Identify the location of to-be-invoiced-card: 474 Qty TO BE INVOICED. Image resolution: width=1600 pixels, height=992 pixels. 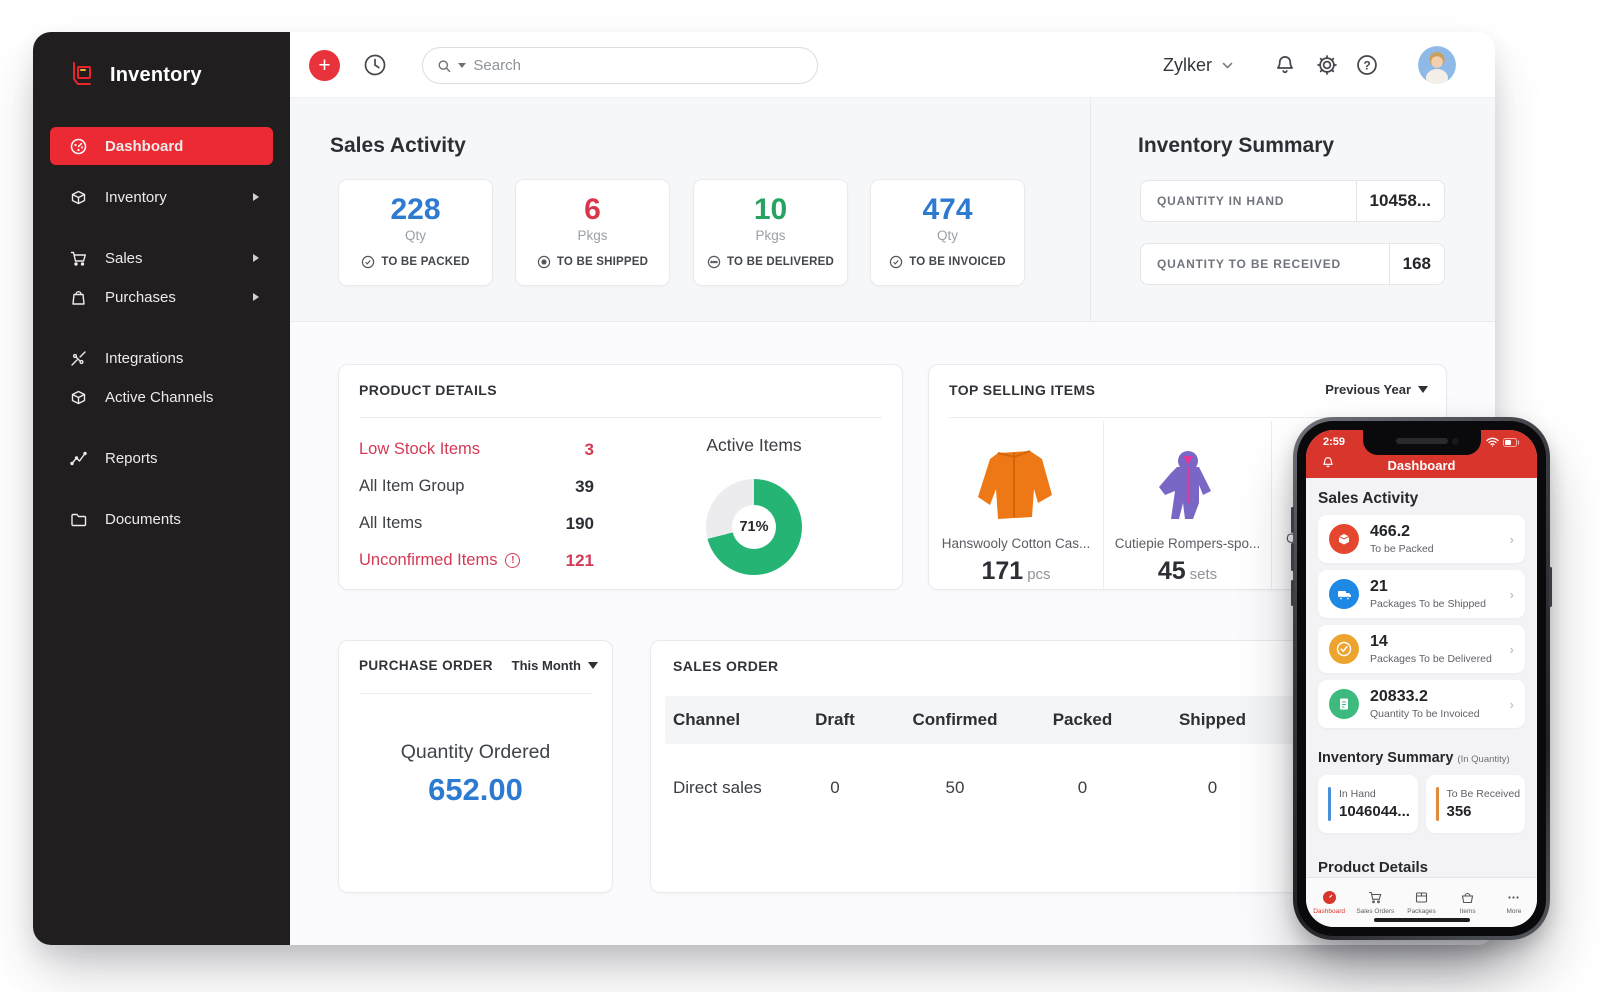
(947, 232).